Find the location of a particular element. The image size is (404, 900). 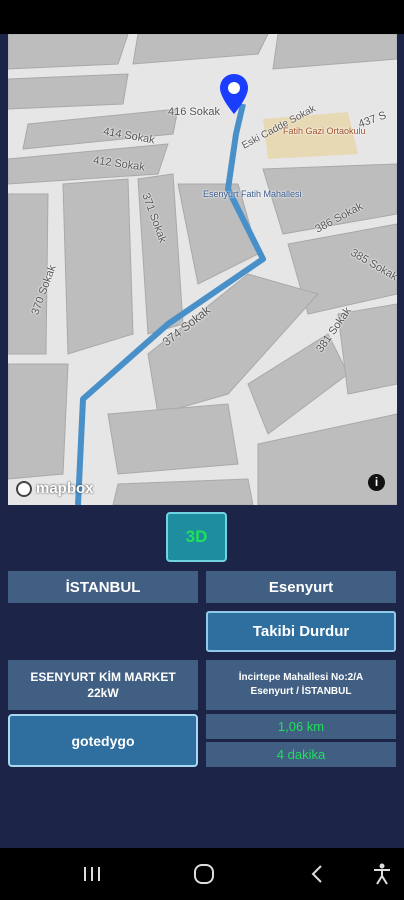

stop-tracking-button: Takibi Durdur is located at coordinates (301, 631).